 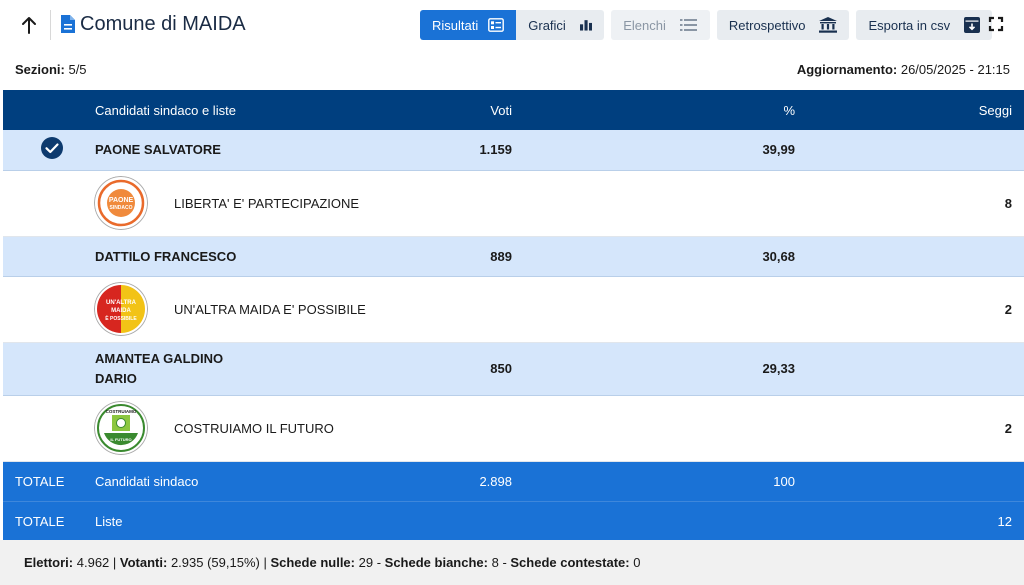 I want to click on list-name: UN'ALTRA MAIDA E' POSSIBILE, so click(x=270, y=309).